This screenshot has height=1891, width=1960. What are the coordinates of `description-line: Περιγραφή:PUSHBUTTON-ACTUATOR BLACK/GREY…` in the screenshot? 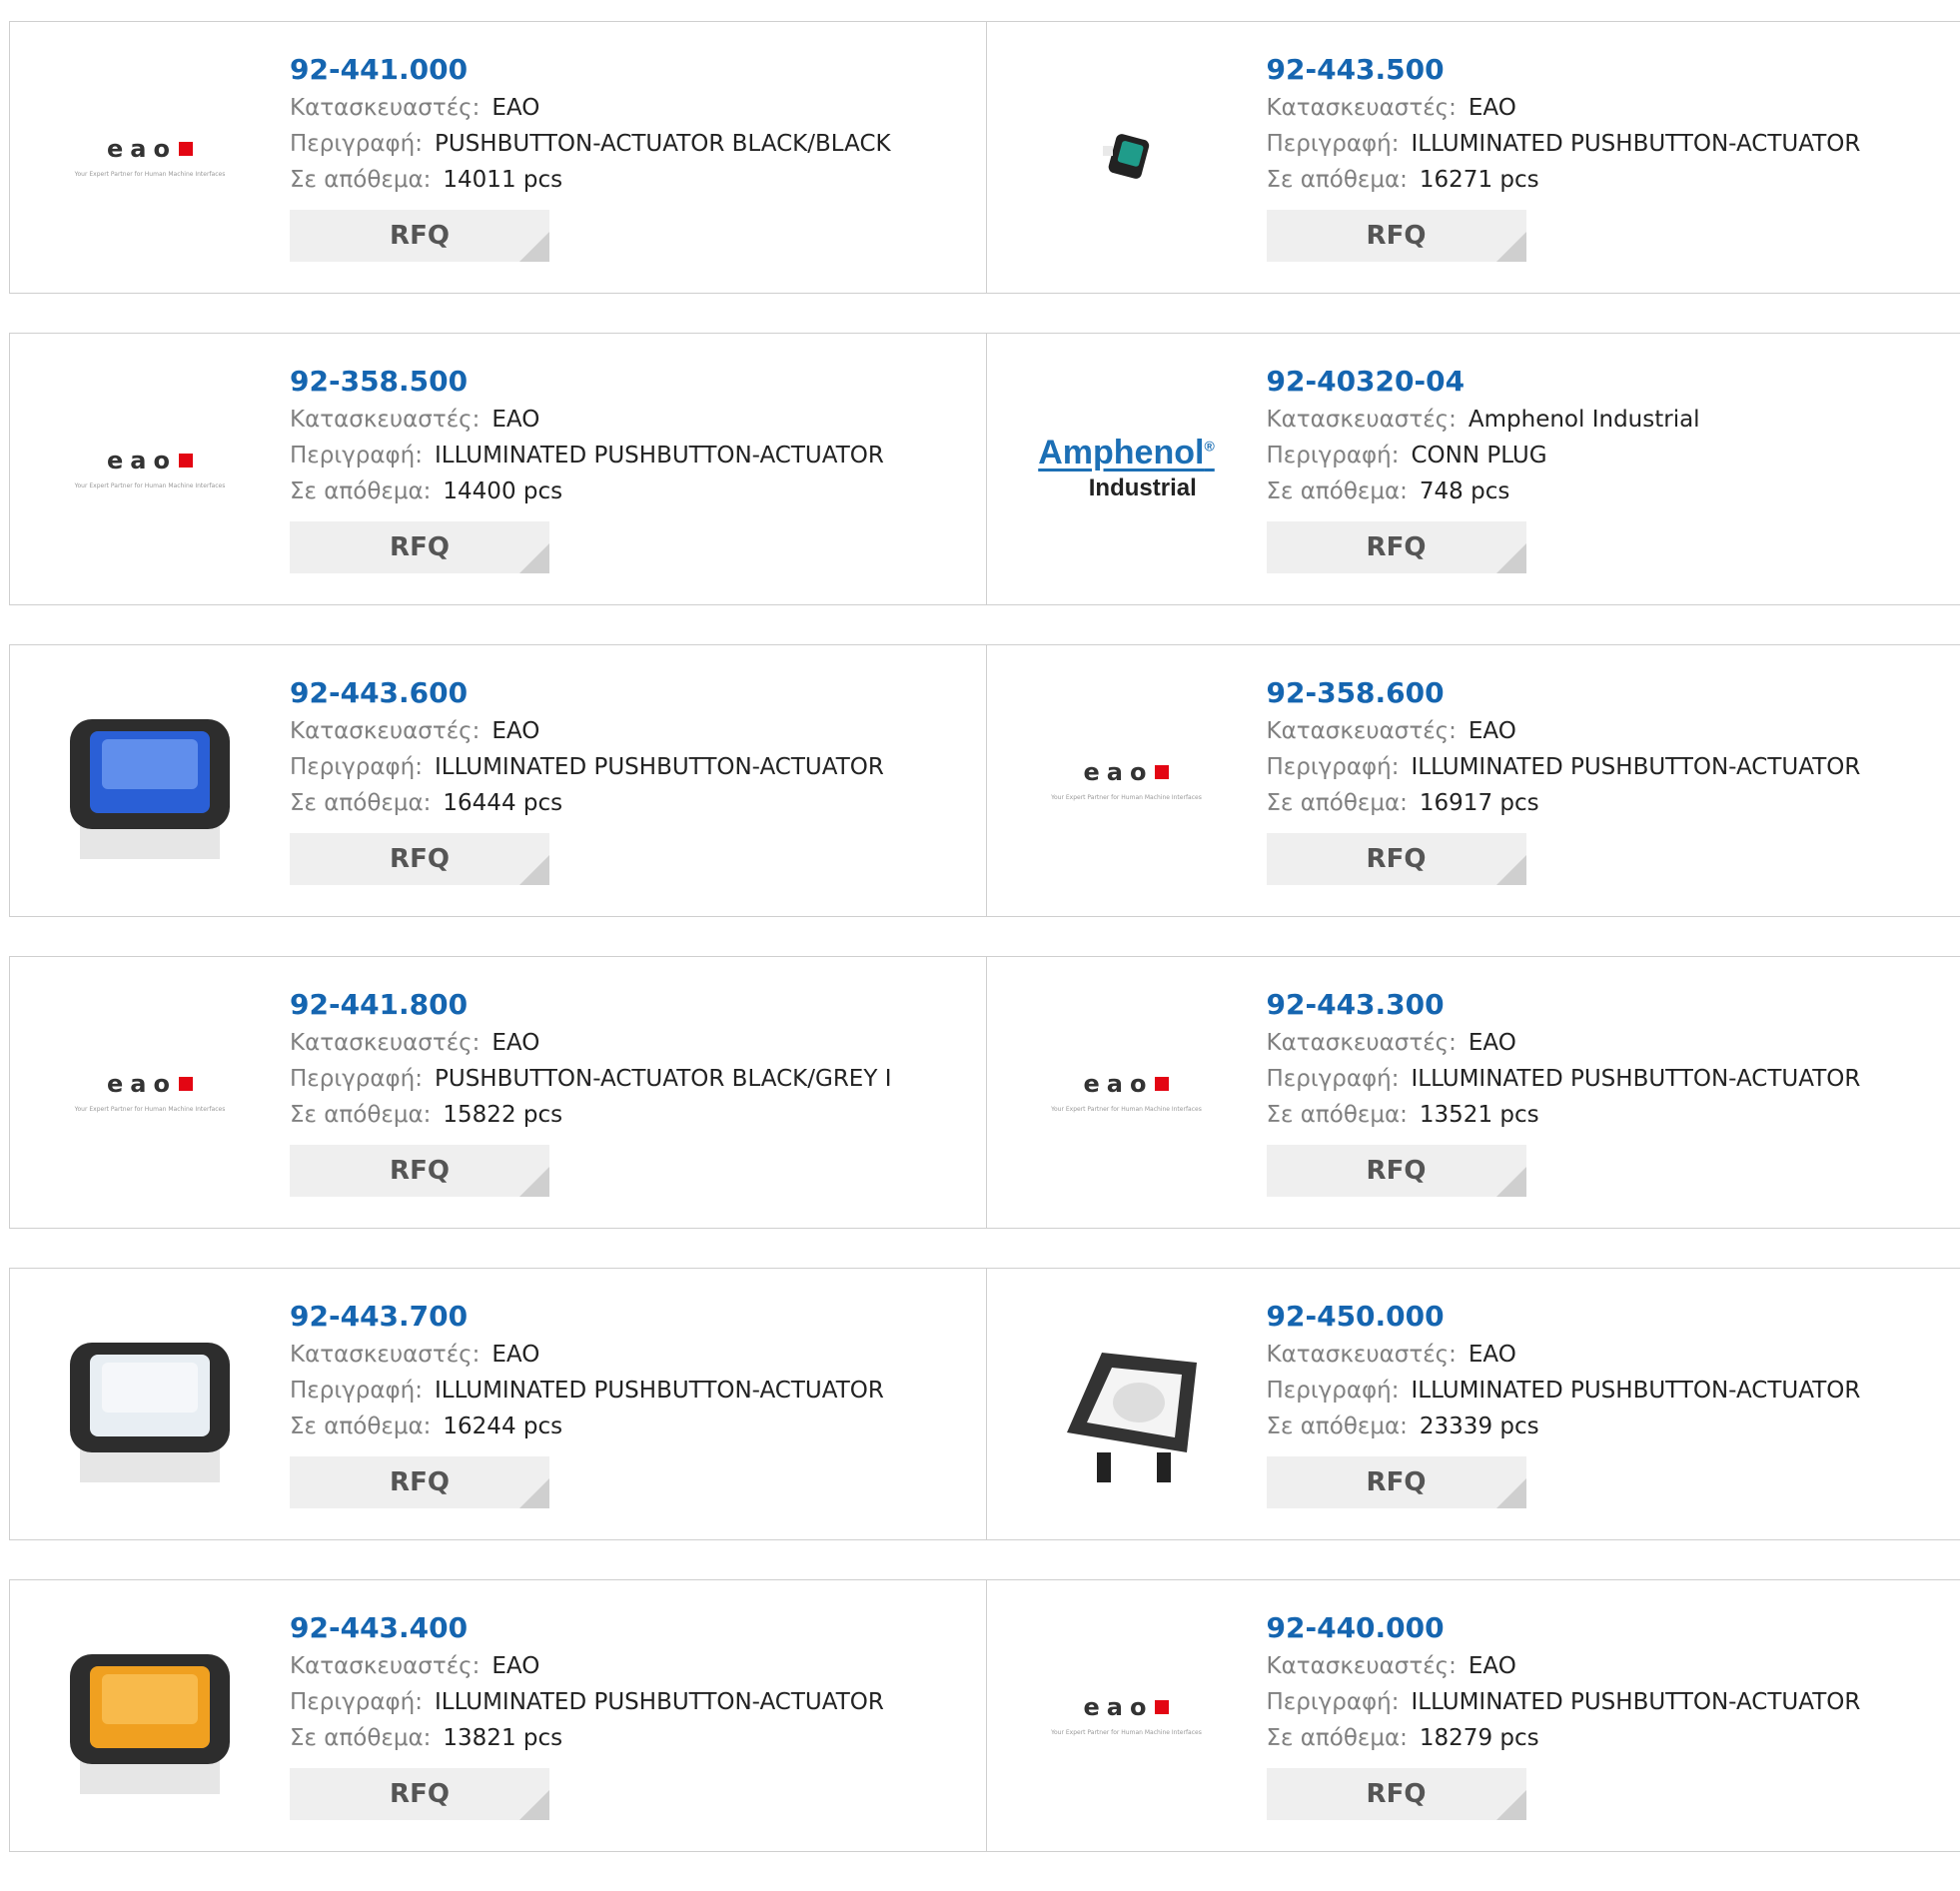 It's located at (590, 1079).